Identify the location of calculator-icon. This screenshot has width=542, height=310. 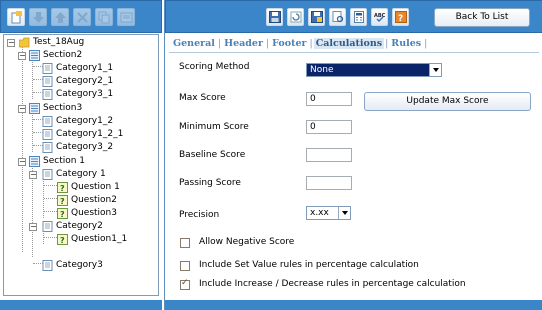
(359, 17).